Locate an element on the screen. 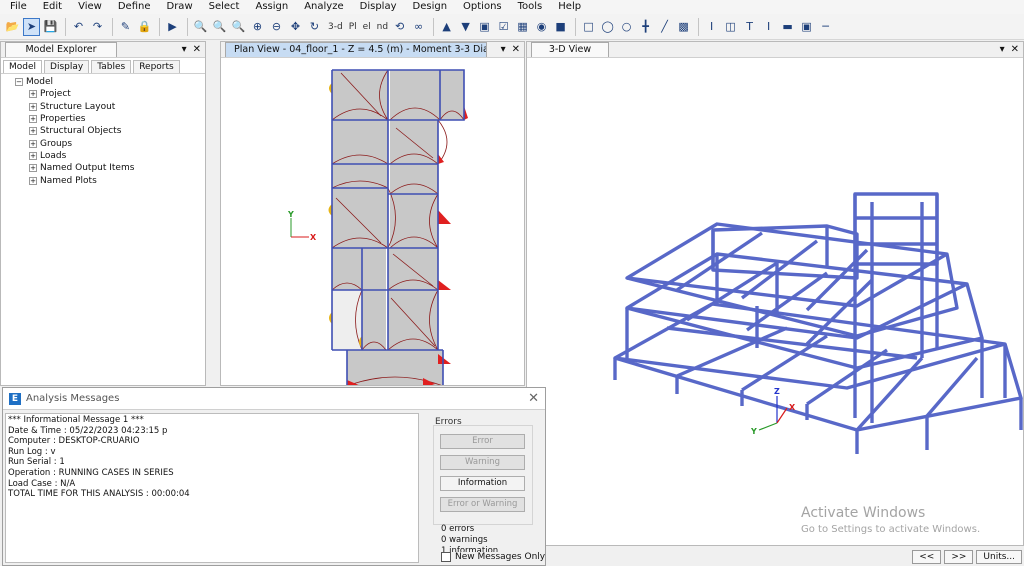 Image resolution: width=1024 pixels, height=566 pixels. slab-panel-empty is located at coordinates (347, 320).